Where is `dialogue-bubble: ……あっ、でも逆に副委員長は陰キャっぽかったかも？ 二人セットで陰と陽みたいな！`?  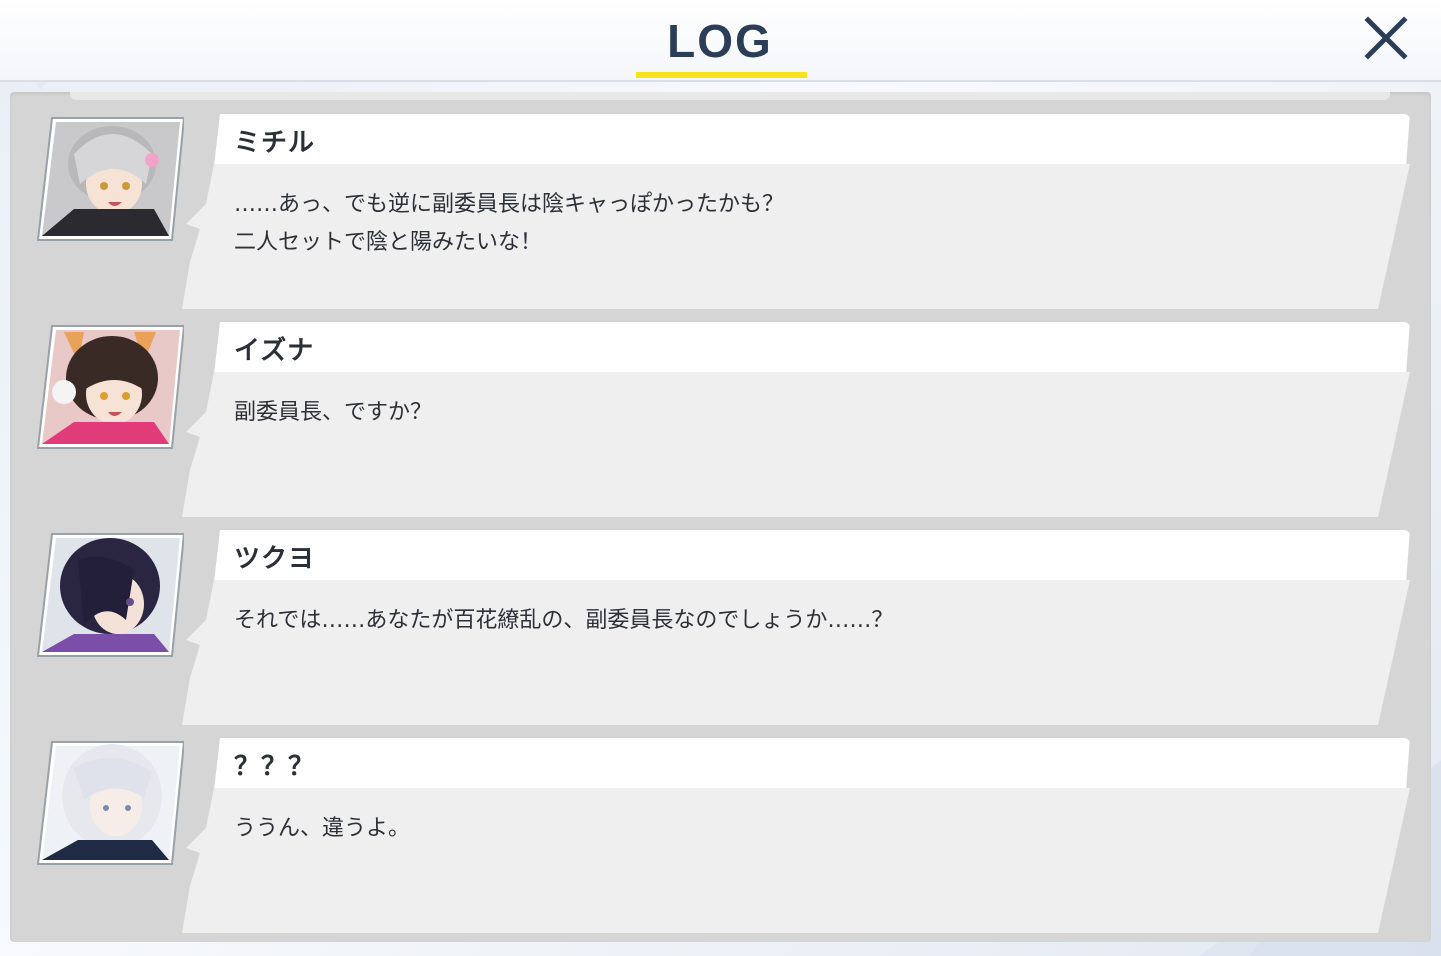 dialogue-bubble: ……あっ、でも逆に副委員長は陰キャっぽかったかも？ 二人セットで陰と陽みたいな！ is located at coordinates (796, 236).